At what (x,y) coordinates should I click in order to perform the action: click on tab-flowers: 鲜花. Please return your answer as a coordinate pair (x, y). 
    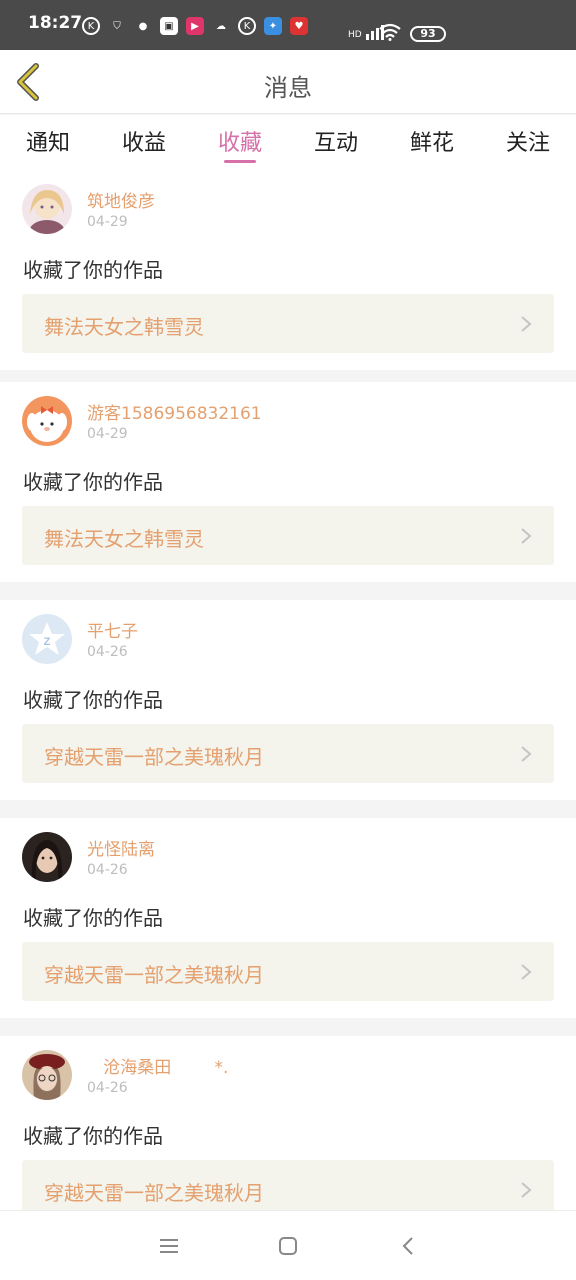
    Looking at the image, I should click on (432, 141).